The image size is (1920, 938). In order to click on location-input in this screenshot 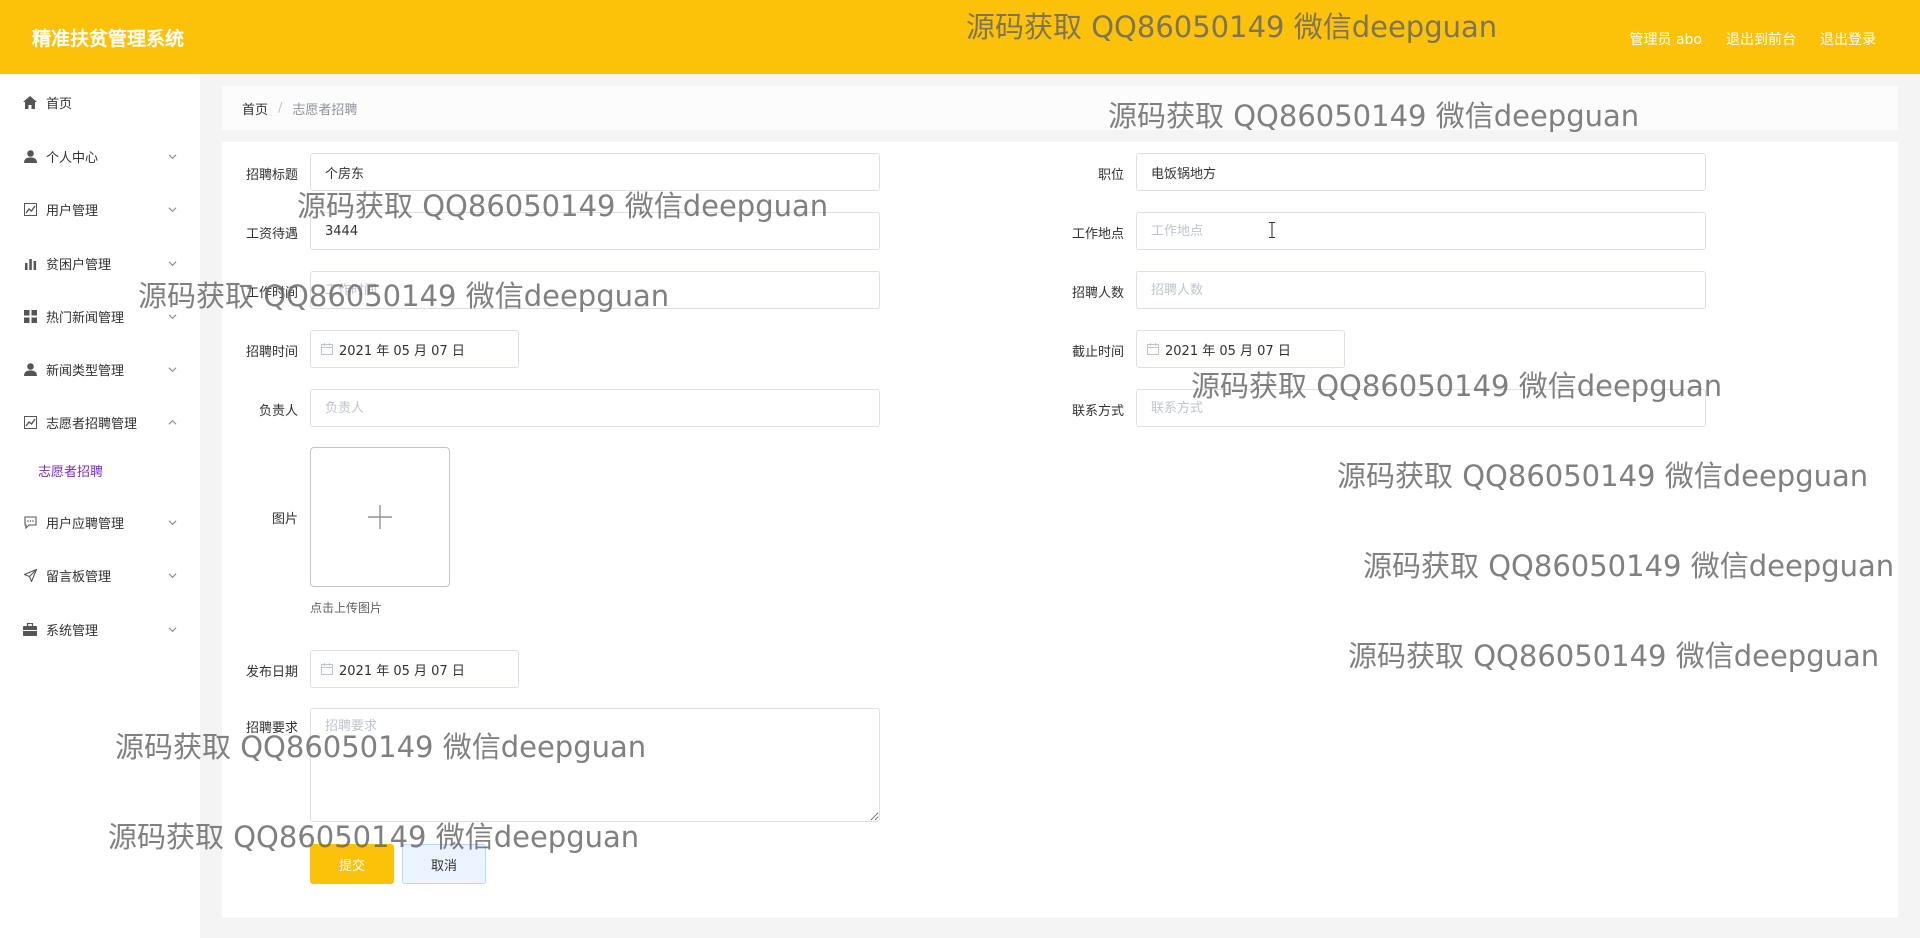, I will do `click(1428, 231)`.